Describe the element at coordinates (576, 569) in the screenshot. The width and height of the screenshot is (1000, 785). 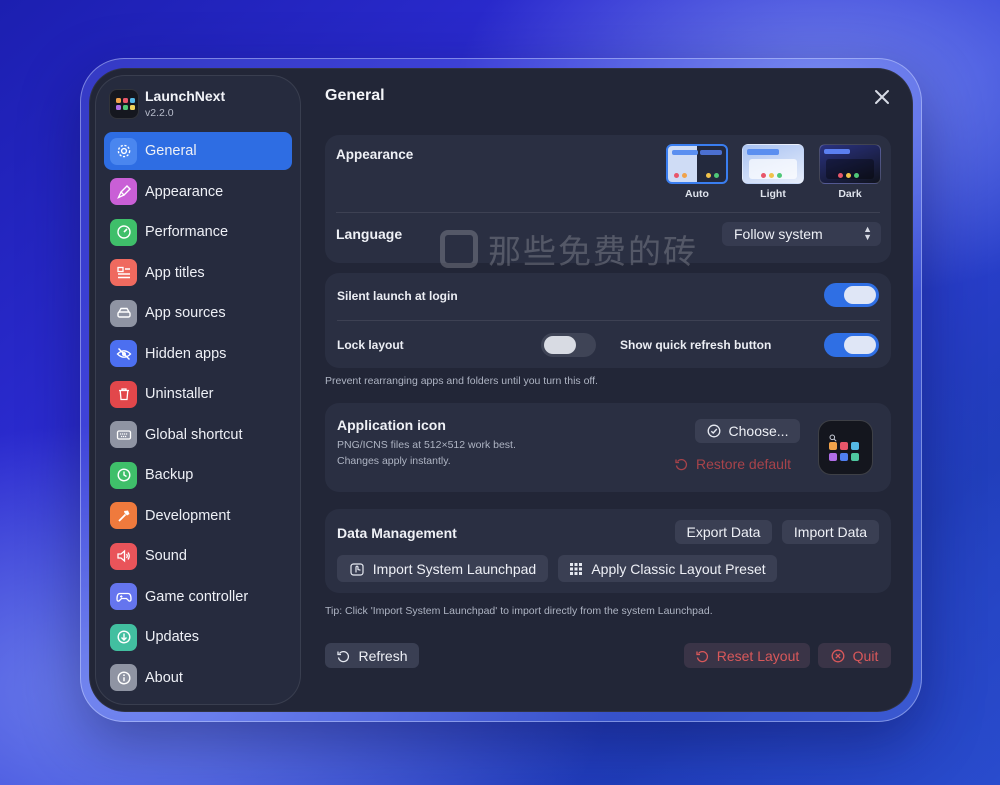
I see `grid-dots-icon` at that location.